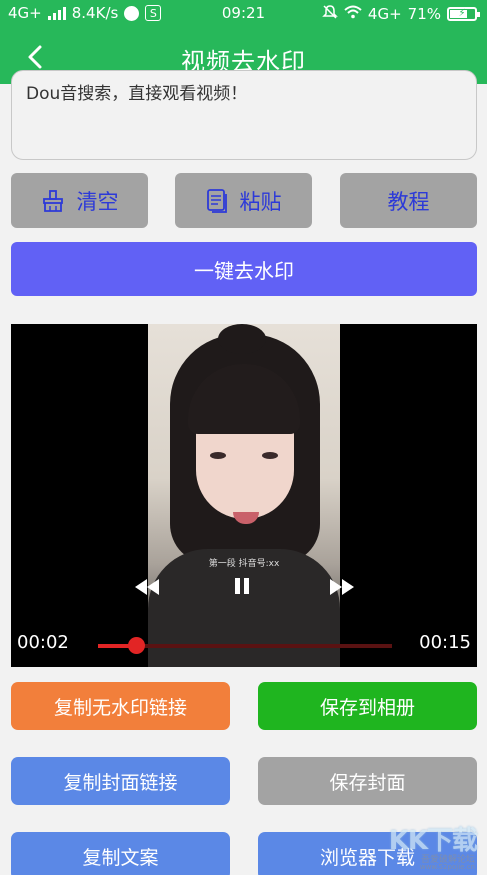 This screenshot has height=875, width=487. Describe the element at coordinates (463, 14) in the screenshot. I see `battery-icon: ⚡` at that location.